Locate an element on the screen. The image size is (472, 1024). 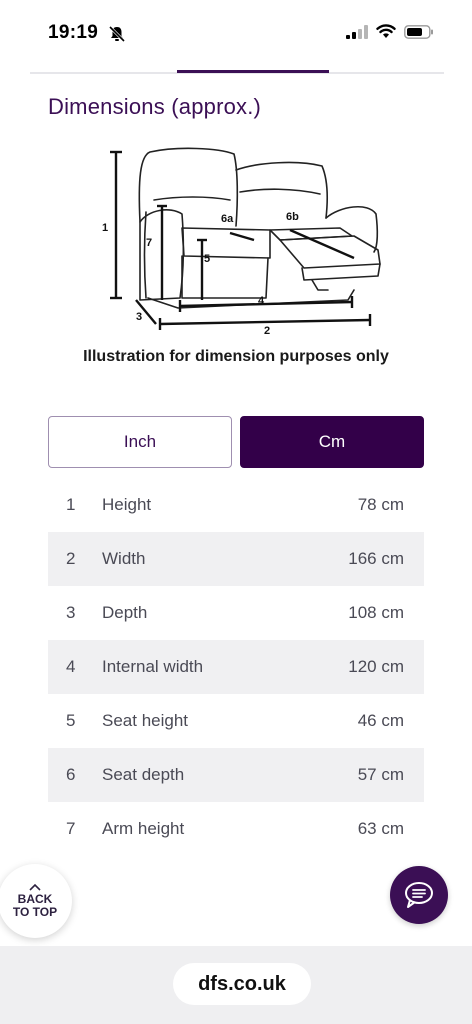
dim-value: 63 cm is located at coordinates (380, 828).